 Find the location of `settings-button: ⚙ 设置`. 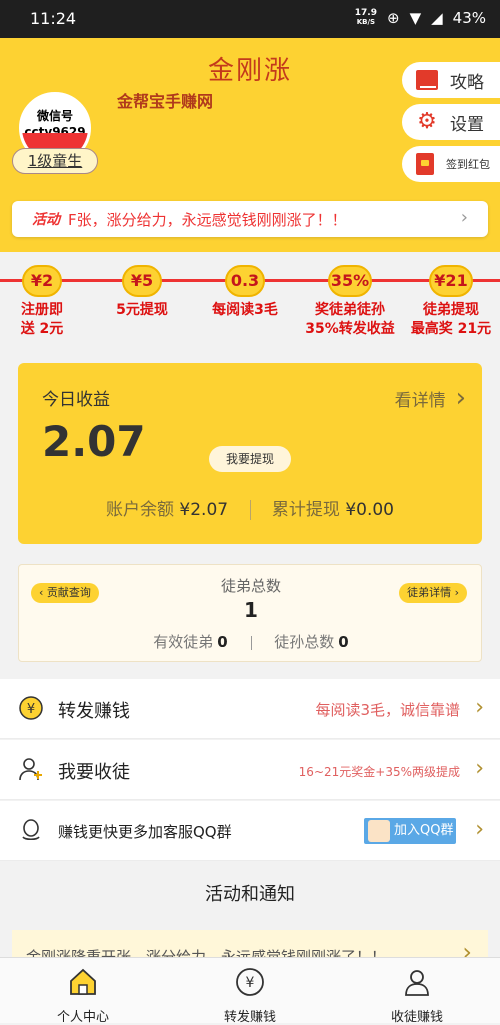

settings-button: ⚙ 设置 is located at coordinates (451, 122).